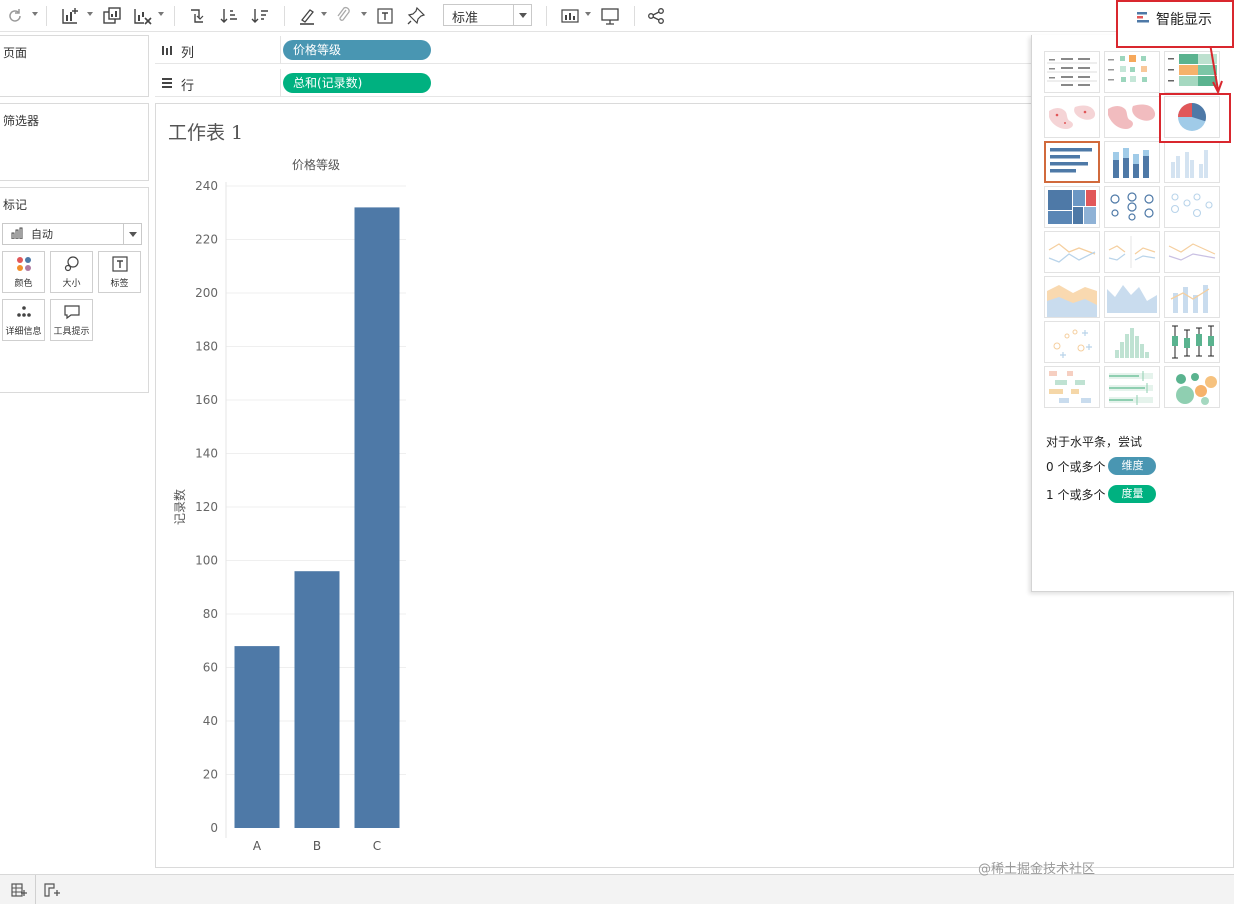 The width and height of the screenshot is (1234, 904). What do you see at coordinates (23, 320) in the screenshot?
I see `detail-button: 详细信息` at bounding box center [23, 320].